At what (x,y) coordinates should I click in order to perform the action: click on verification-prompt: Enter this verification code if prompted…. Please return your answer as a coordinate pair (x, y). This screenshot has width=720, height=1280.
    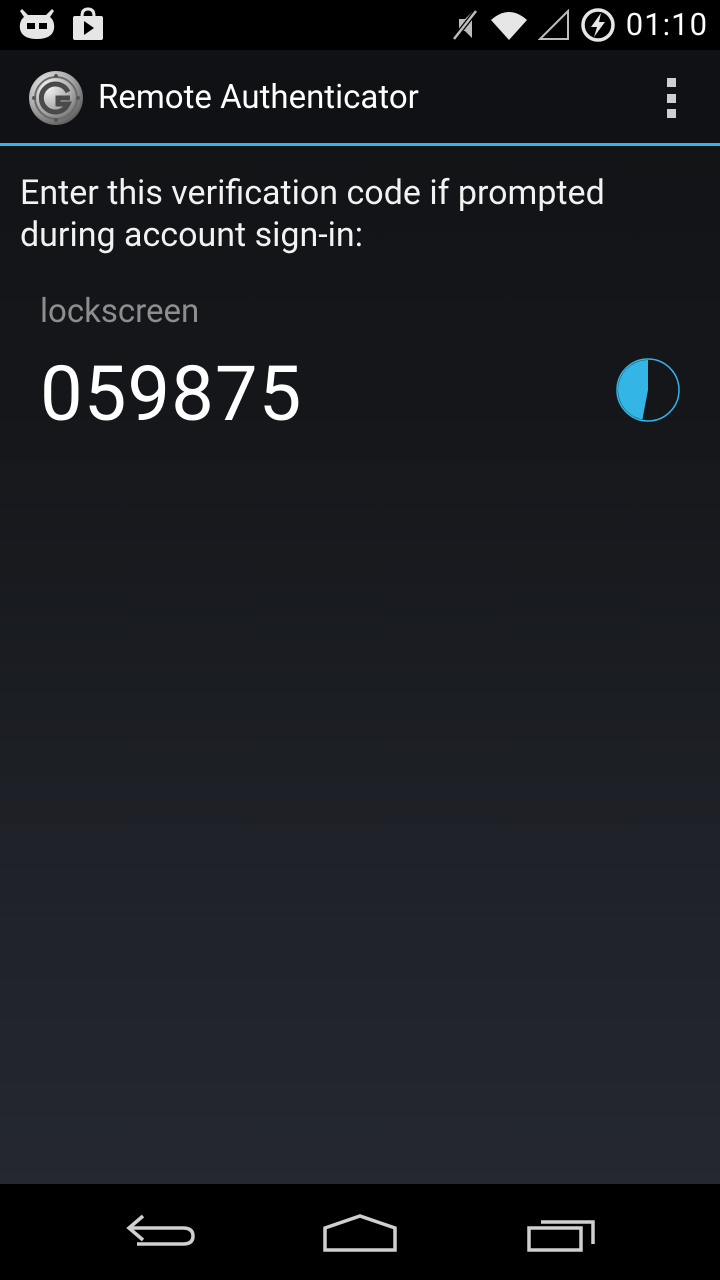
    Looking at the image, I should click on (312, 214).